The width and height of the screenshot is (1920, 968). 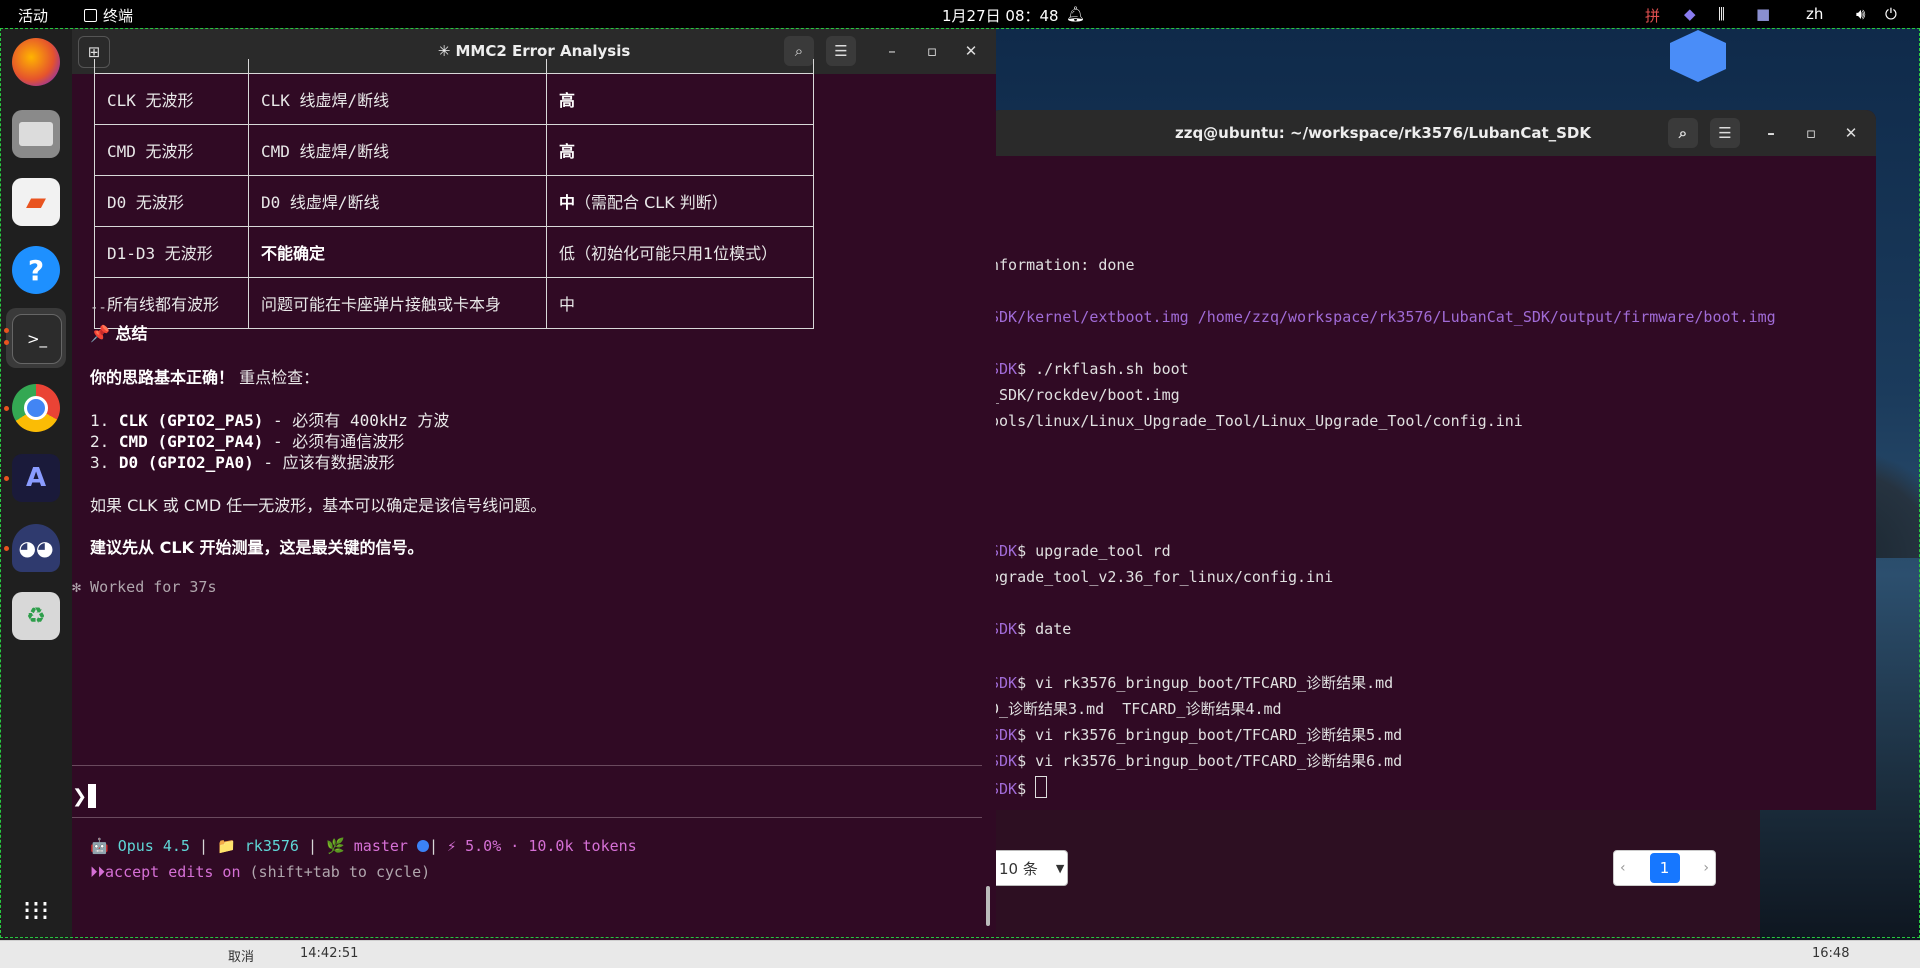 I want to click on table-cell-note: （需配合 CLK 判断）, so click(x=651, y=202).